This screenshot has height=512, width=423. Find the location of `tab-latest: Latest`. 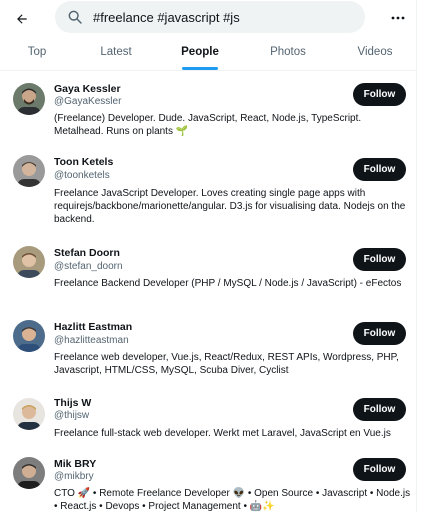

tab-latest: Latest is located at coordinates (116, 54).